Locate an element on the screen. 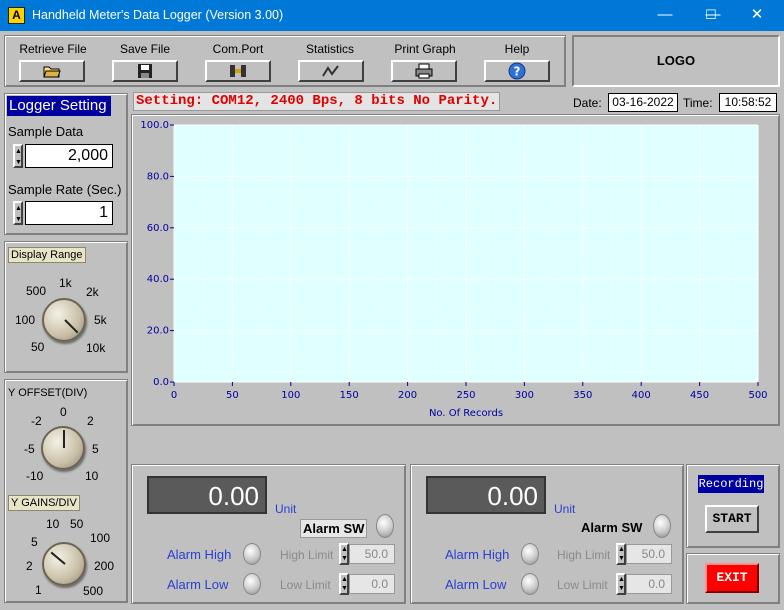 The image size is (784, 610). retrieve-file-button is located at coordinates (52, 71).